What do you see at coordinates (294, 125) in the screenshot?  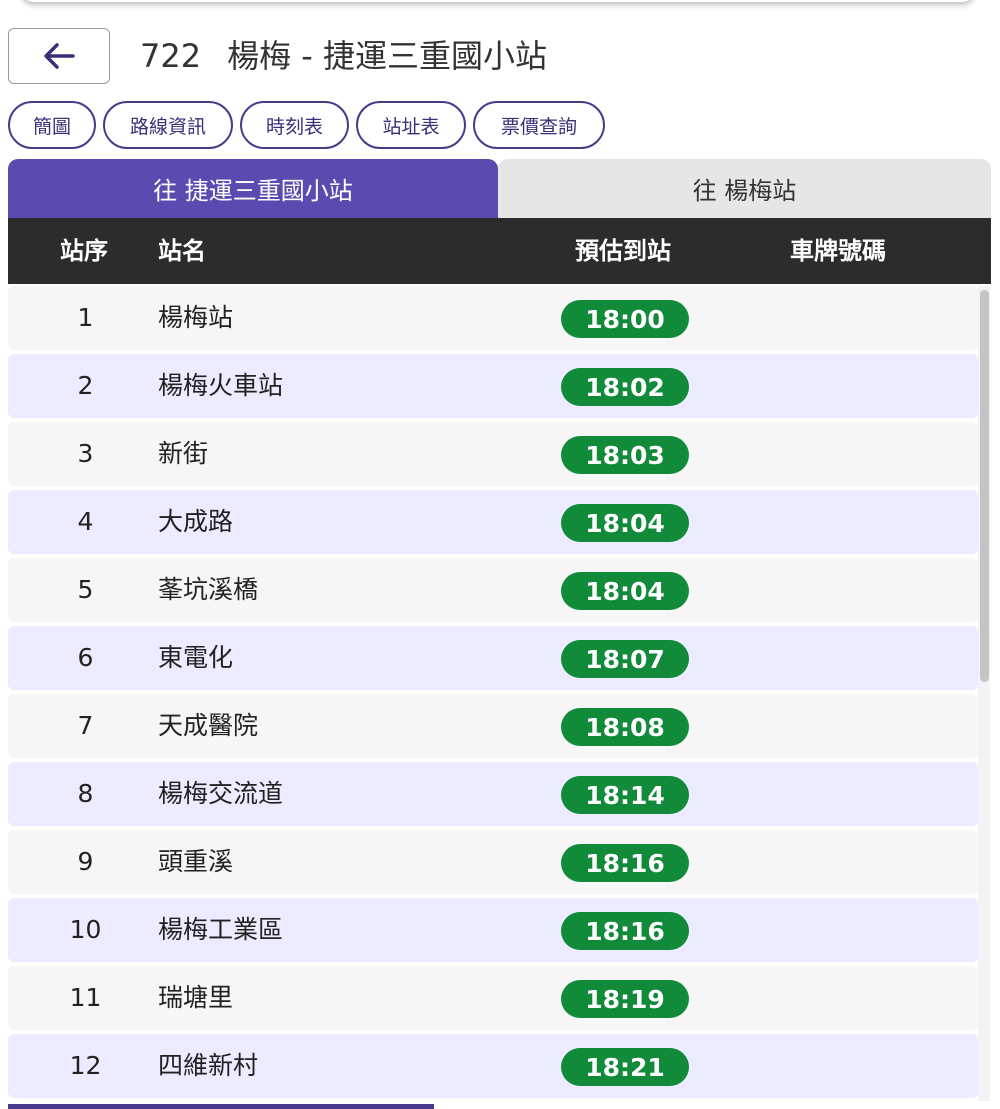 I see `pill-timetable: 時刻表` at bounding box center [294, 125].